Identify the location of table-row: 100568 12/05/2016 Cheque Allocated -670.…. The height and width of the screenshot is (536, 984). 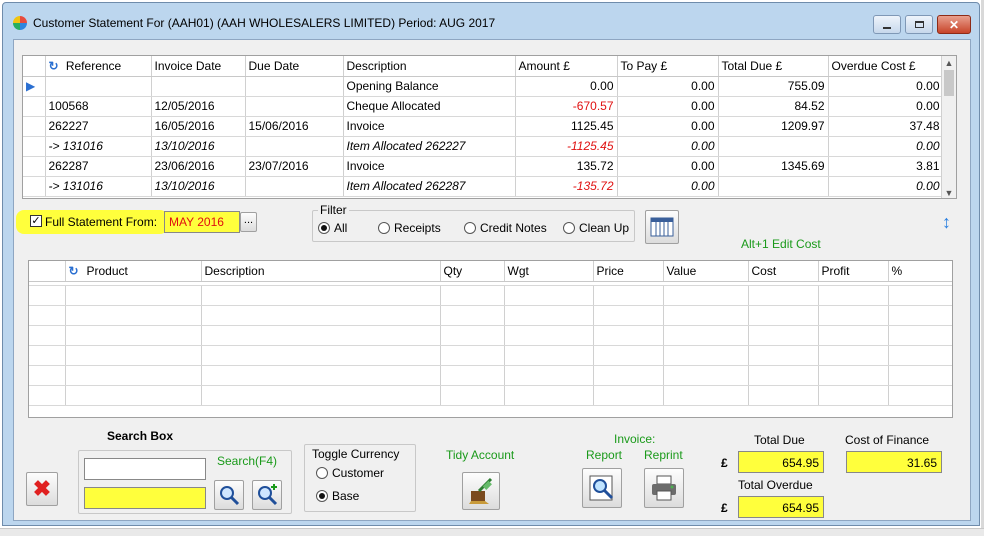
(483, 106).